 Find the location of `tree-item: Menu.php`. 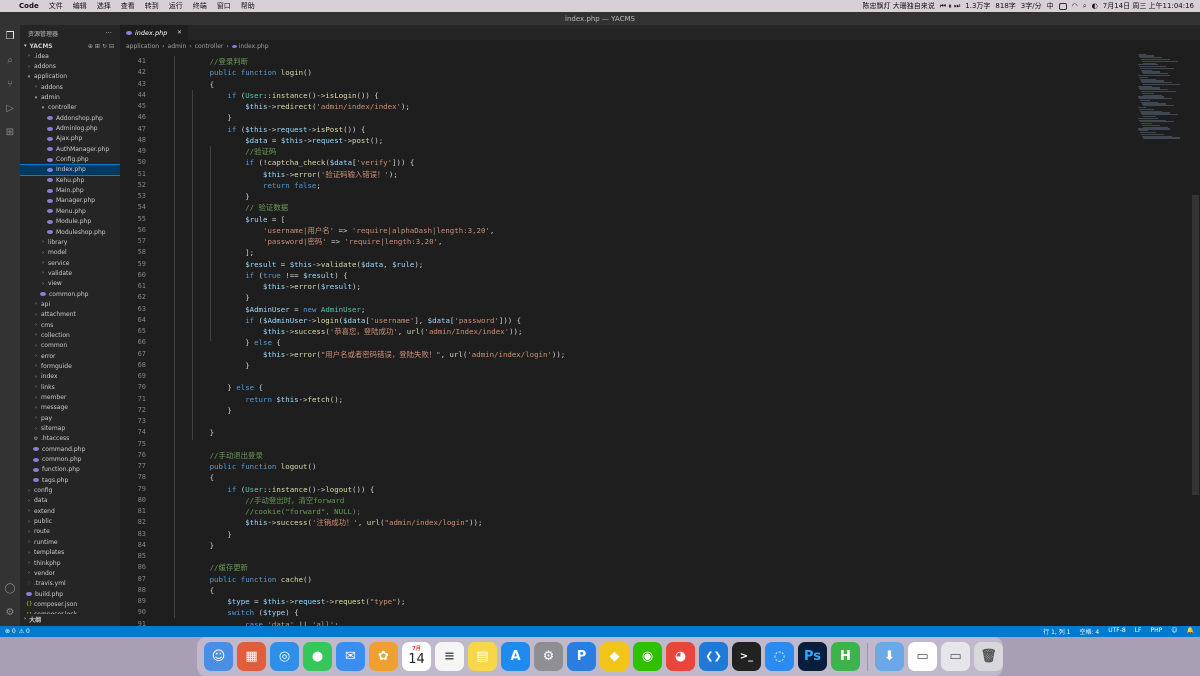

tree-item: Menu.php is located at coordinates (70, 211).